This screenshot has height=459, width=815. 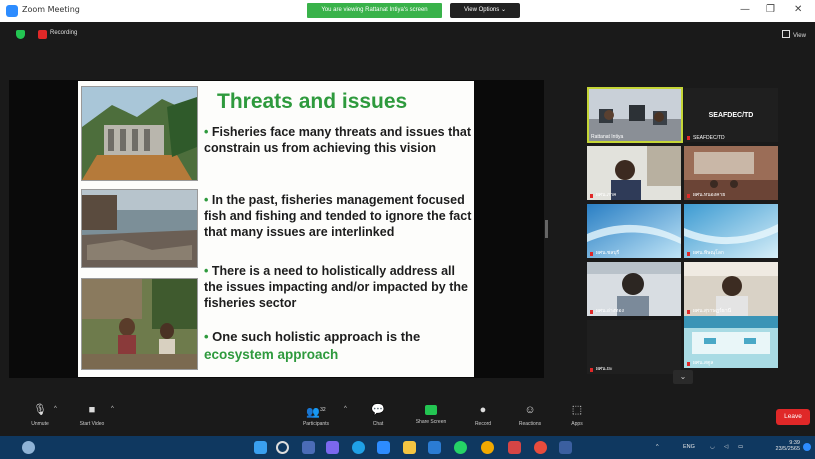 I want to click on share-screen-button: Share Screen, so click(x=431, y=414).